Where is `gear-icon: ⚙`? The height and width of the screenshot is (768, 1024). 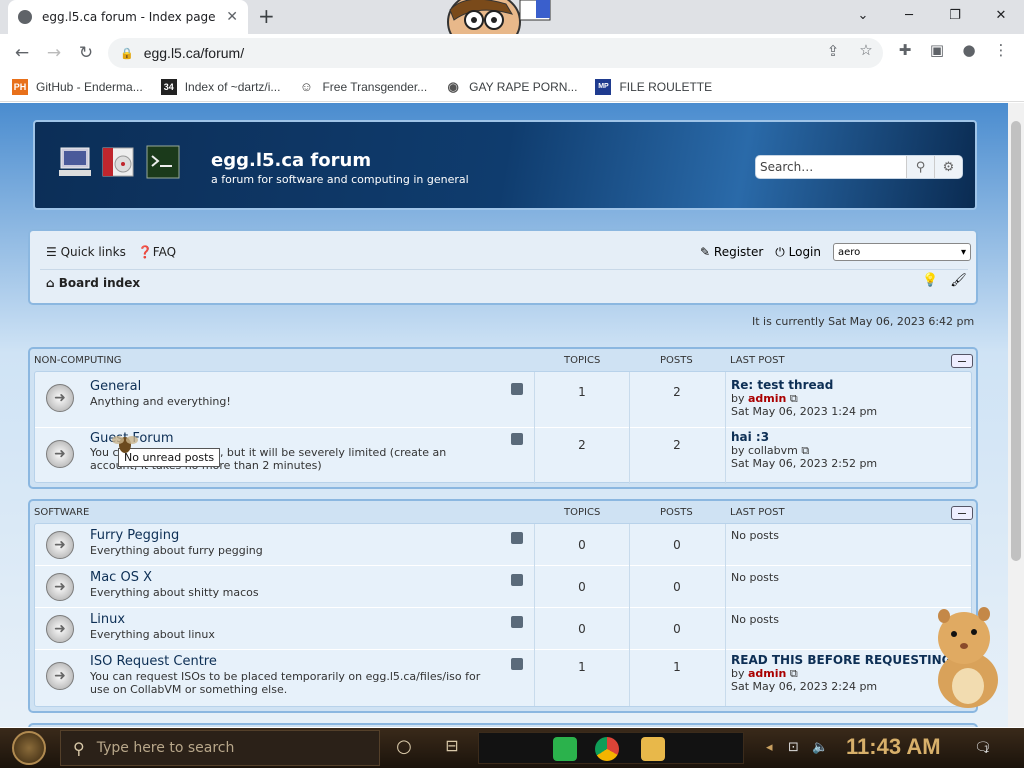
gear-icon: ⚙ is located at coordinates (948, 167).